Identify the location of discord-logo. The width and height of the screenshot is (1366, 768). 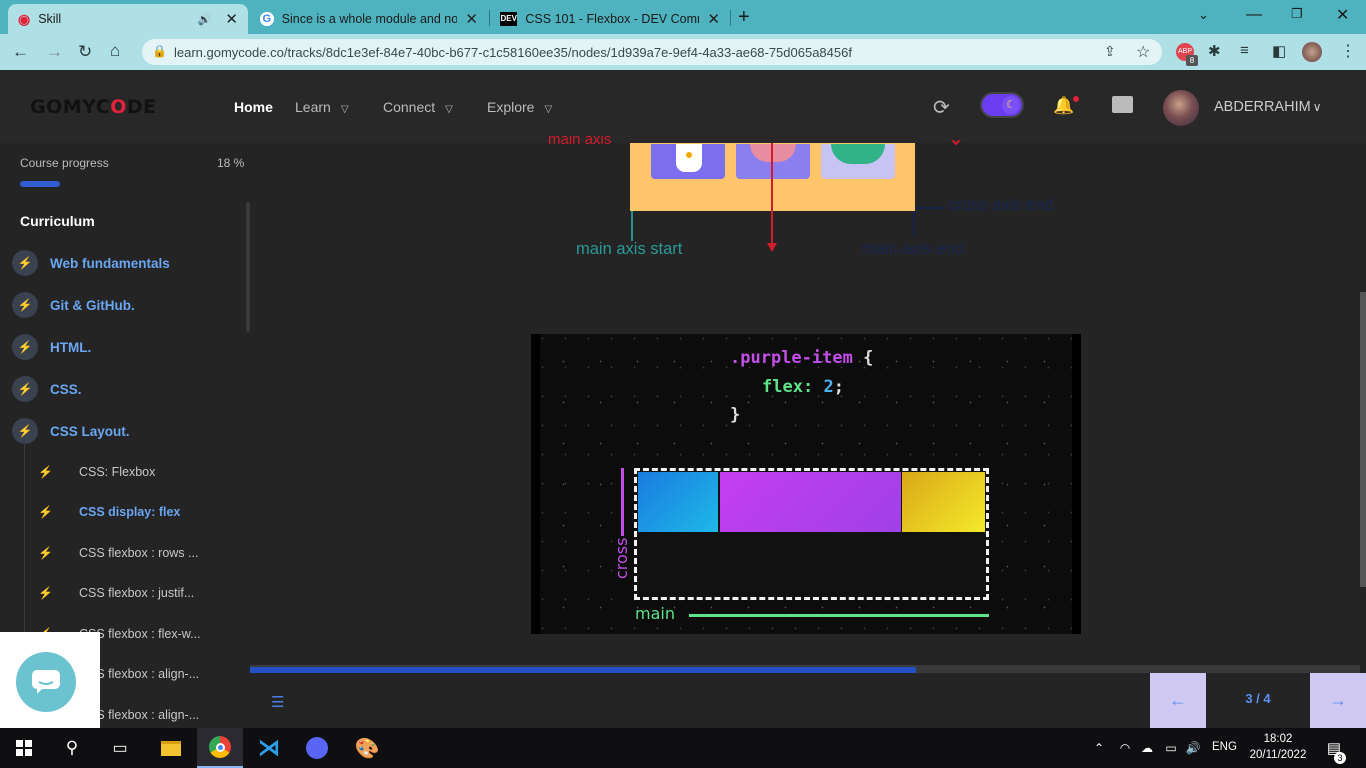
(317, 748).